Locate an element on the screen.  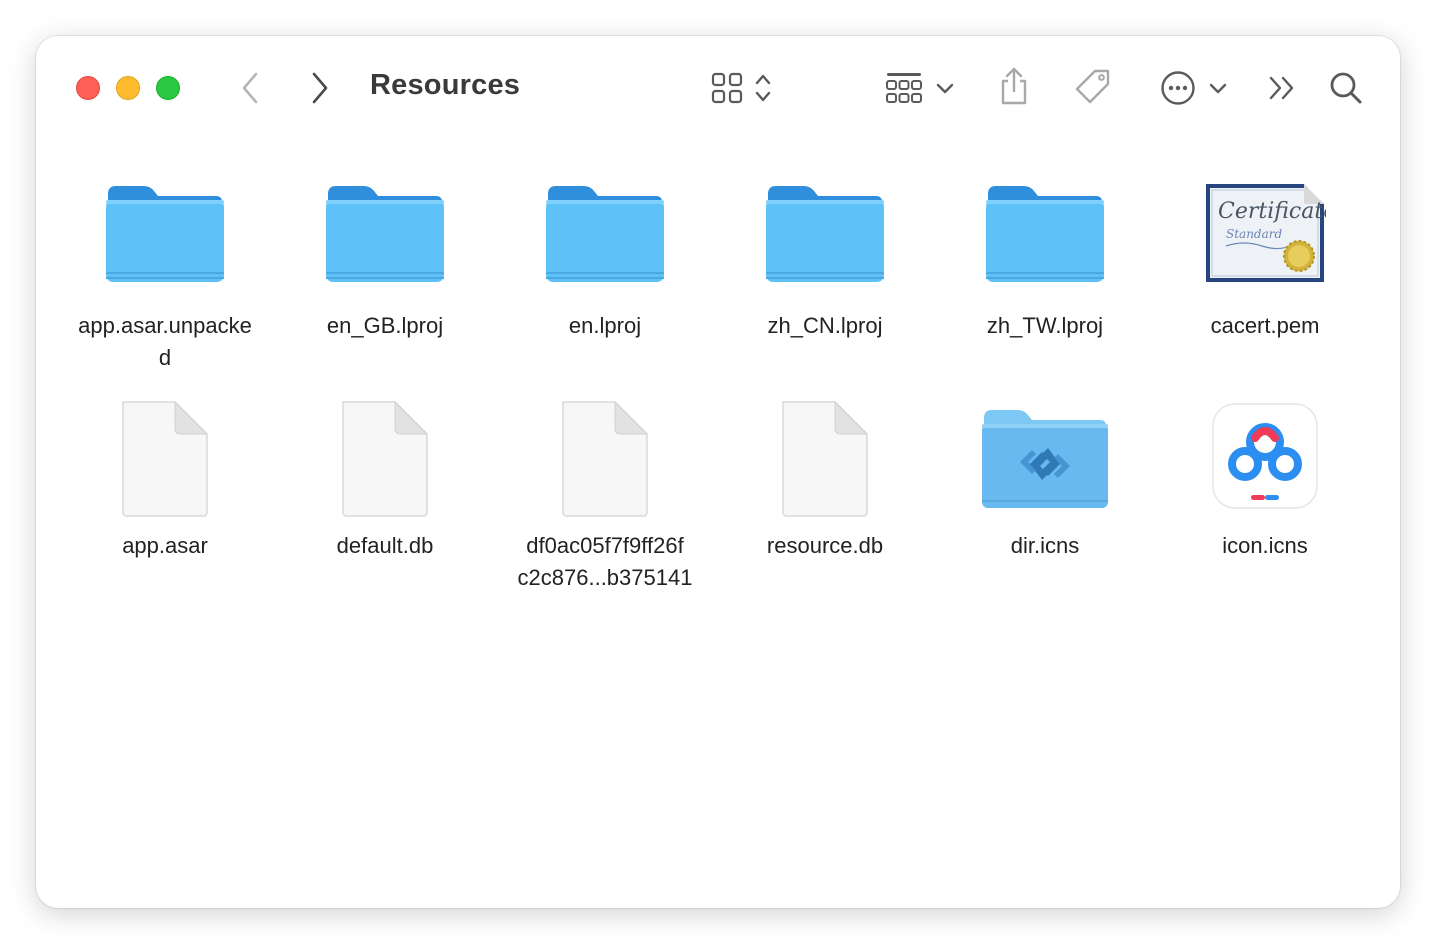
app-icon is located at coordinates (1265, 456).